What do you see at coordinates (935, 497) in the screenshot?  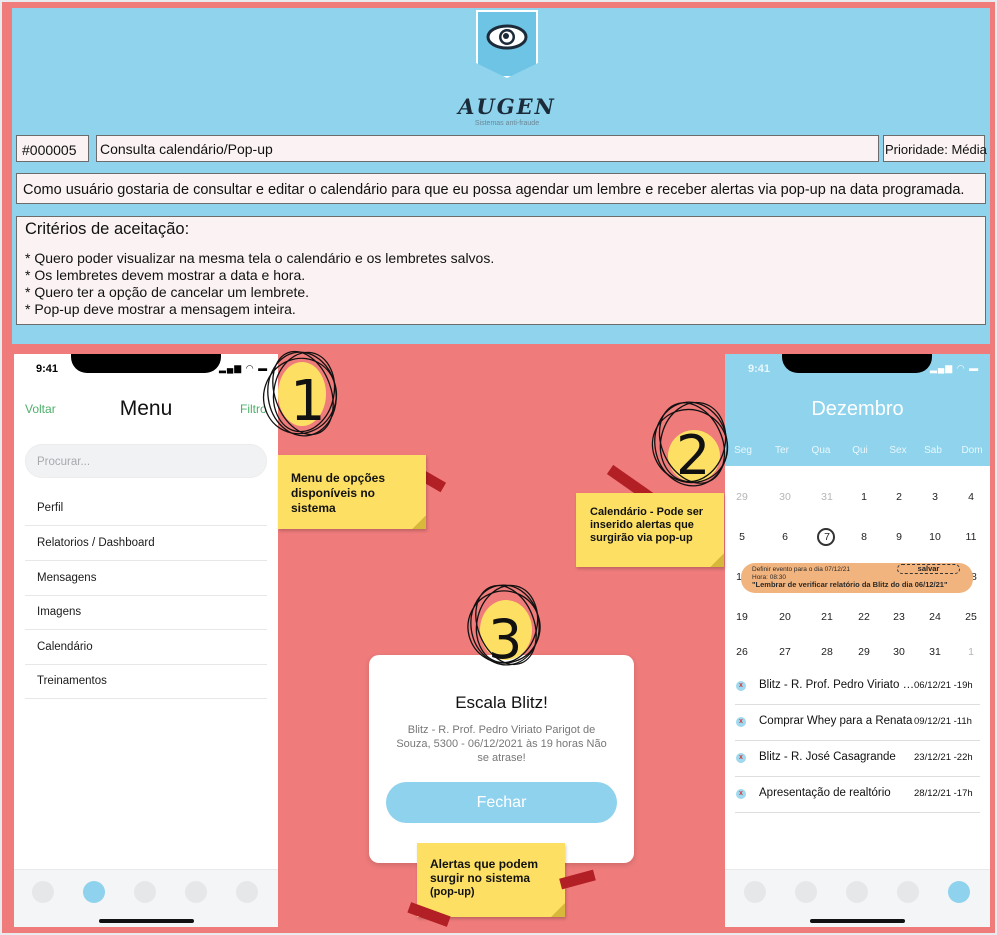 I see `calendar-day: 3` at bounding box center [935, 497].